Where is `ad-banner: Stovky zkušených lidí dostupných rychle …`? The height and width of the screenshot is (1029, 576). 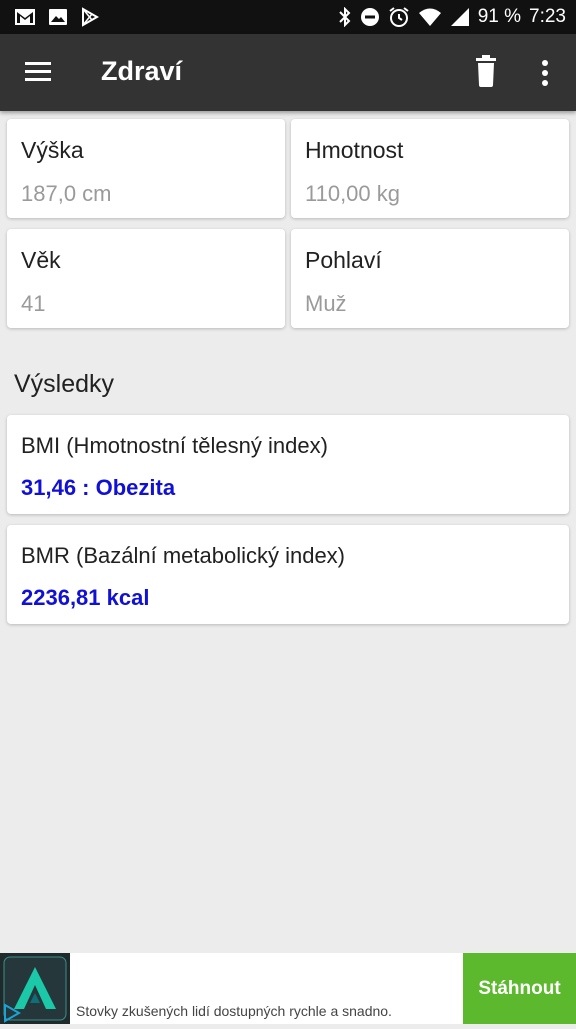 ad-banner: Stovky zkušených lidí dostupných rychle … is located at coordinates (288, 988).